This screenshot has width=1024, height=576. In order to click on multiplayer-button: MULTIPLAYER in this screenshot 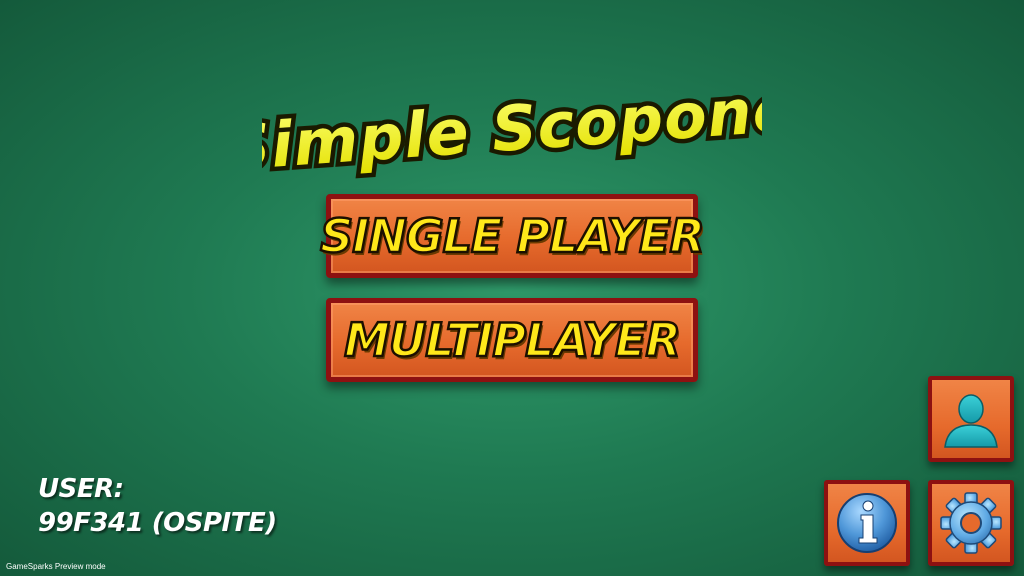, I will do `click(512, 340)`.